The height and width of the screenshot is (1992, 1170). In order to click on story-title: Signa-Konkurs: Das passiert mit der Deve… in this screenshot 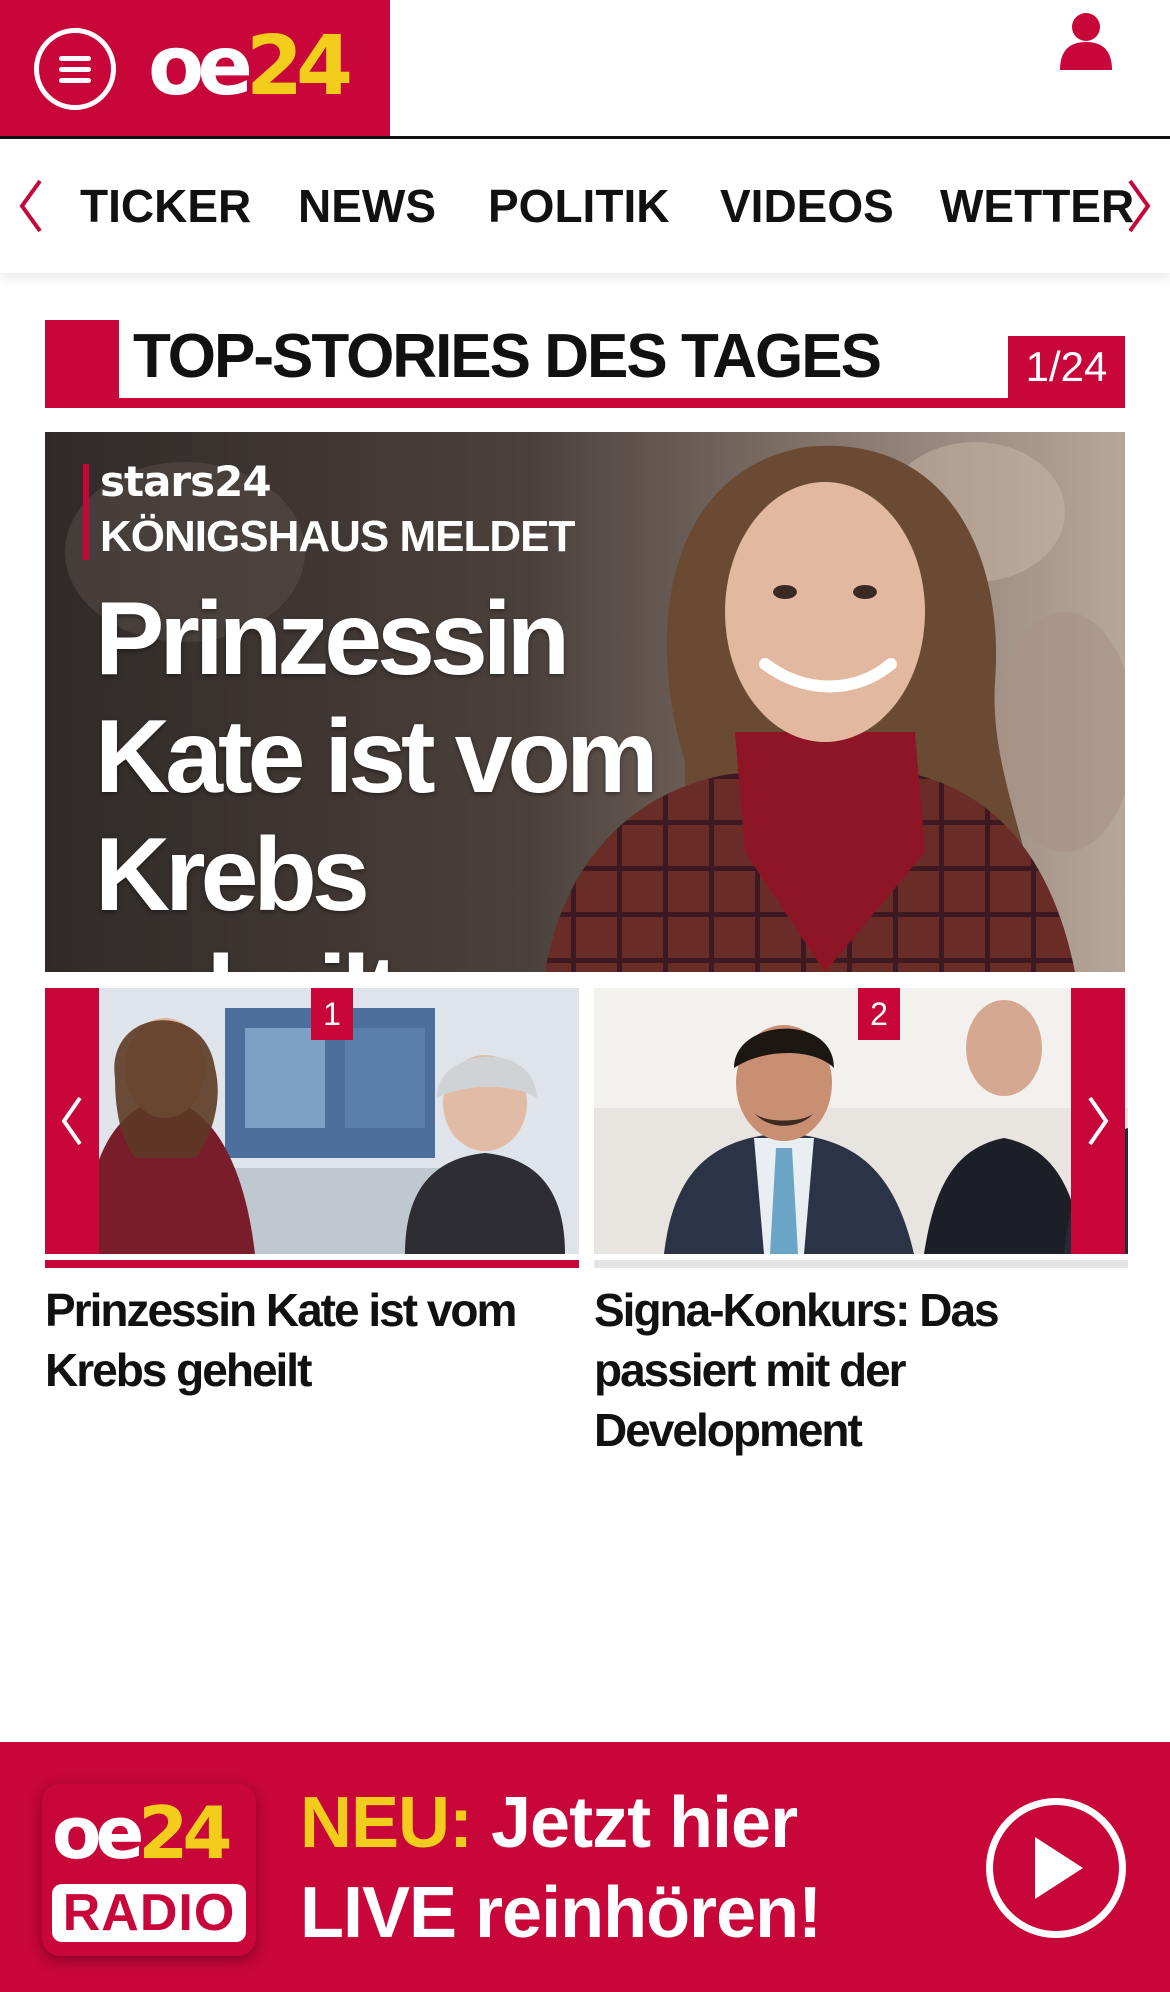, I will do `click(861, 1370)`.